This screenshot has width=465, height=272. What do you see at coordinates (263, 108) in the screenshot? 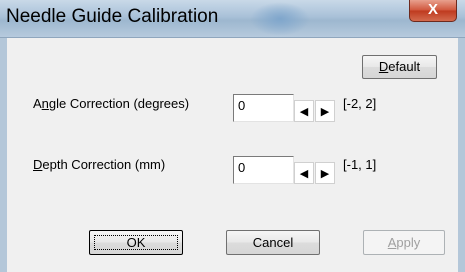
I see `angle-correction-input: 0` at bounding box center [263, 108].